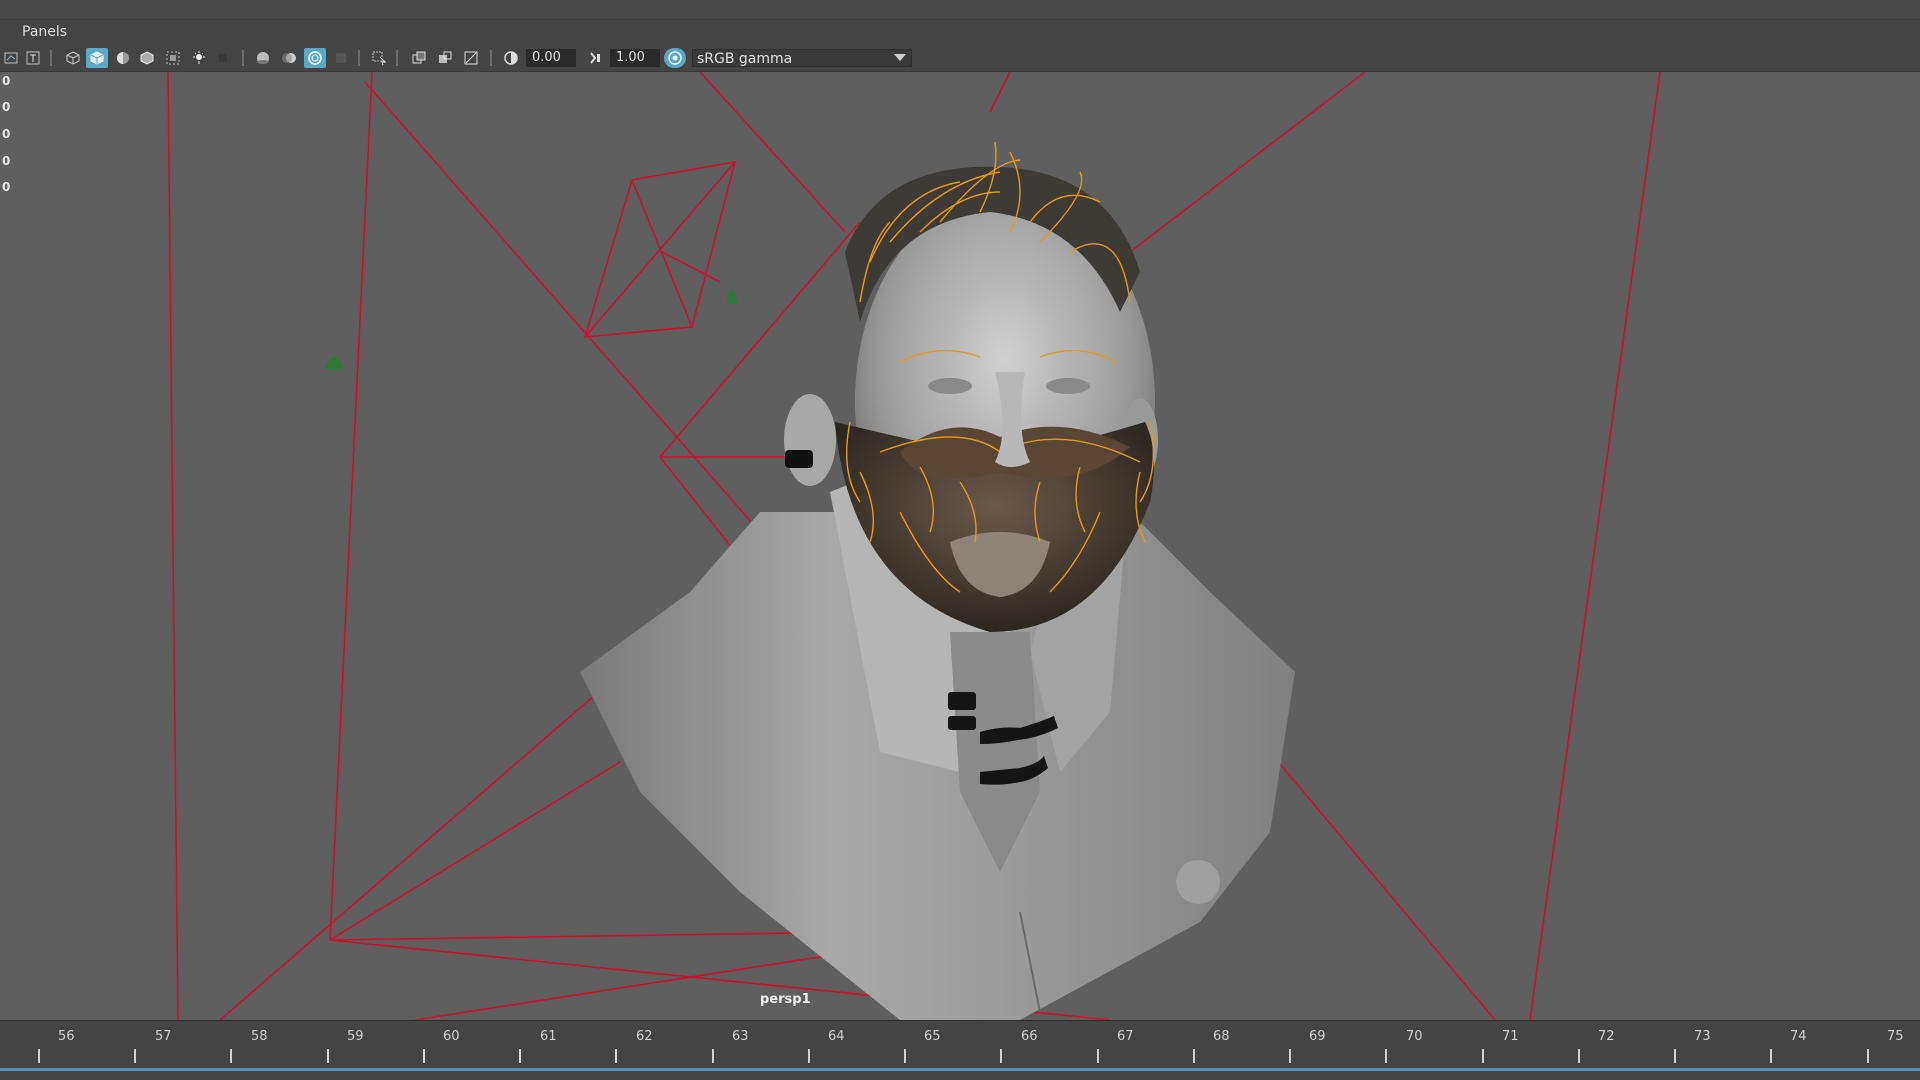 Image resolution: width=1920 pixels, height=1080 pixels. What do you see at coordinates (451, 1036) in the screenshot?
I see `frame-label: 60` at bounding box center [451, 1036].